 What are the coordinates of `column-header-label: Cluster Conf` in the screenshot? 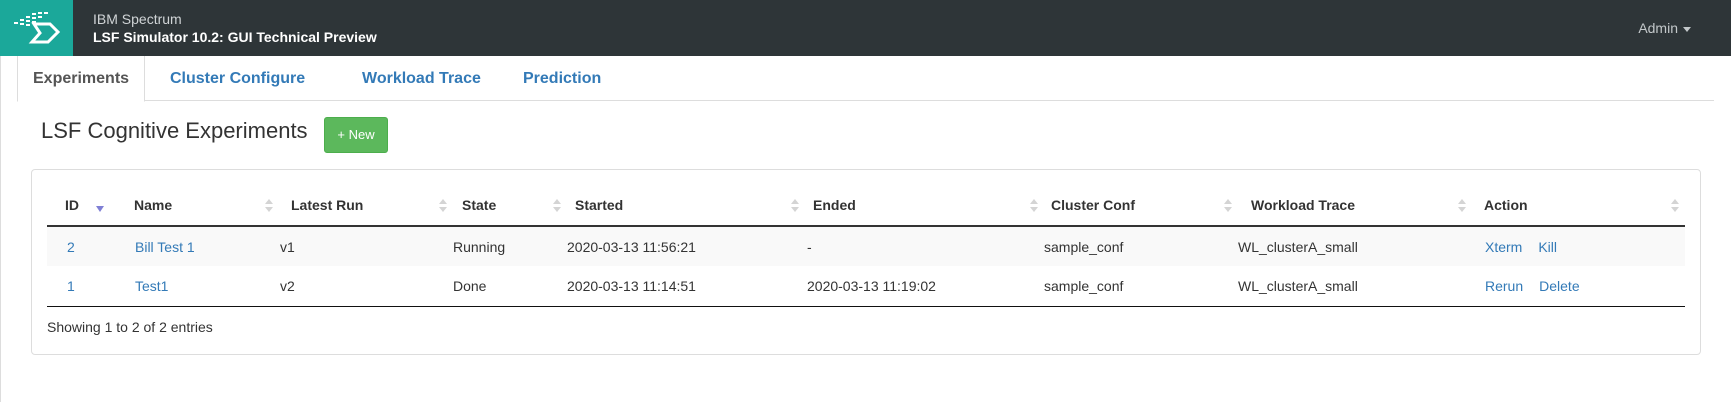 It's located at (1093, 205).